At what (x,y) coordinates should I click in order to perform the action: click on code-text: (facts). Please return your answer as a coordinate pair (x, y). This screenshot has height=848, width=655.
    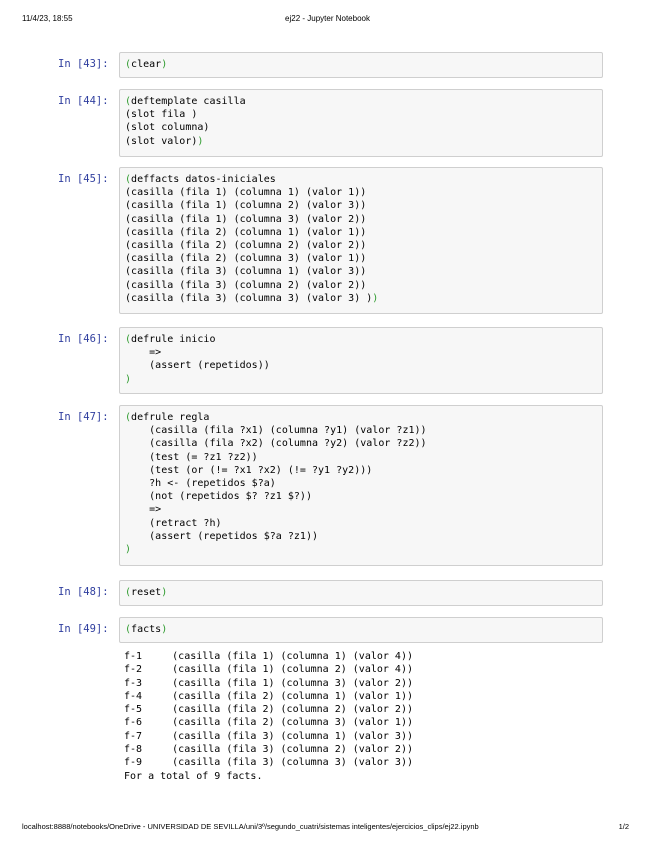
    Looking at the image, I should click on (361, 629).